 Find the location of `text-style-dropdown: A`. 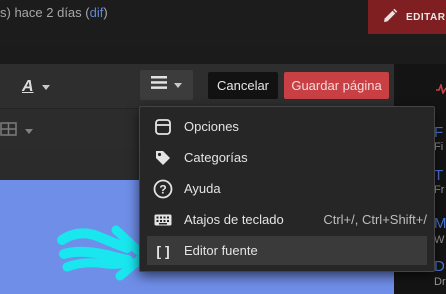

text-style-dropdown: A is located at coordinates (36, 87).